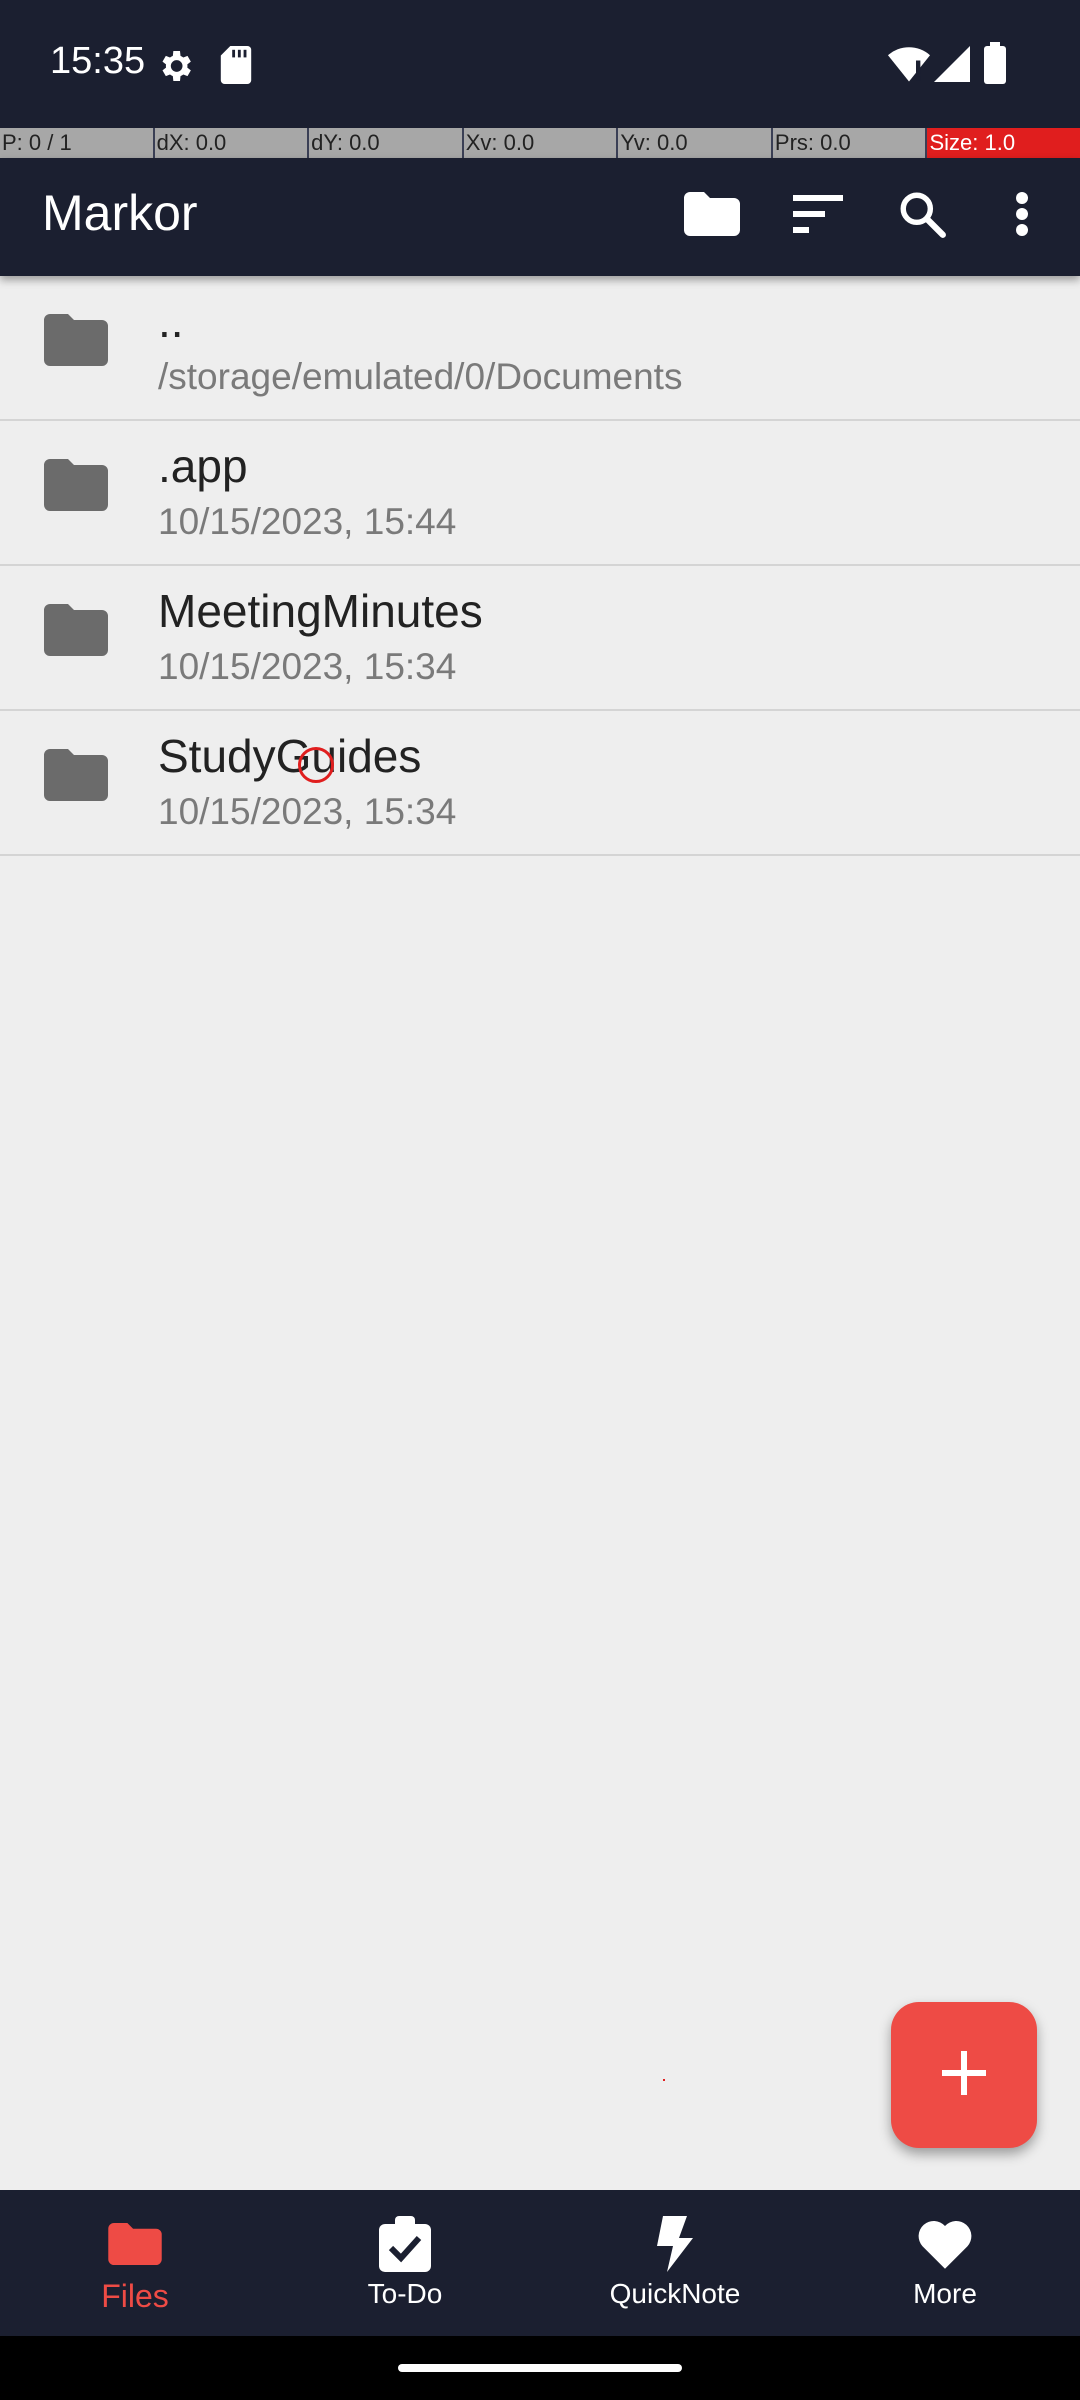 The height and width of the screenshot is (2400, 1080). I want to click on nav-item-files: Files, so click(135, 2263).